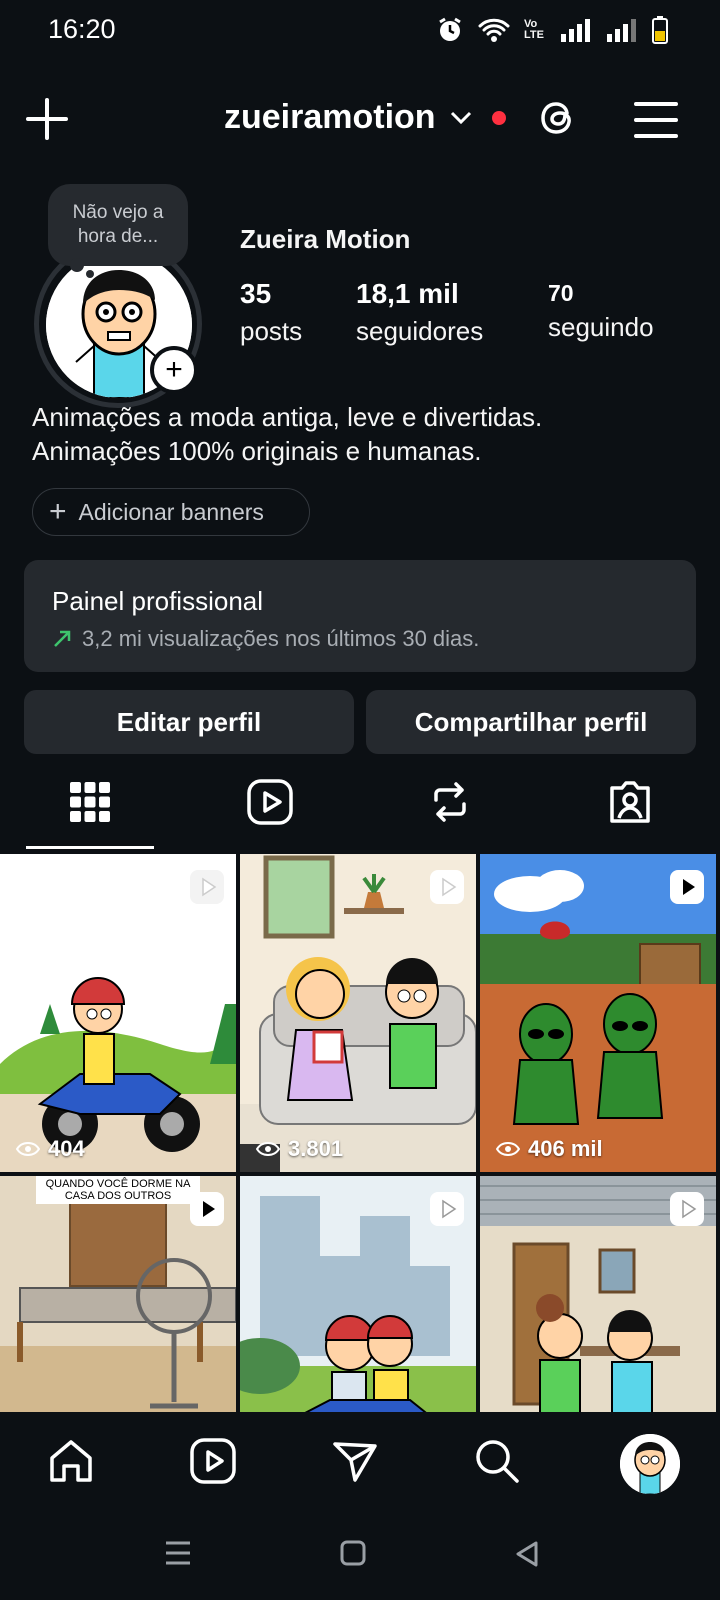  Describe the element at coordinates (355, 1461) in the screenshot. I see `send-icon` at that location.